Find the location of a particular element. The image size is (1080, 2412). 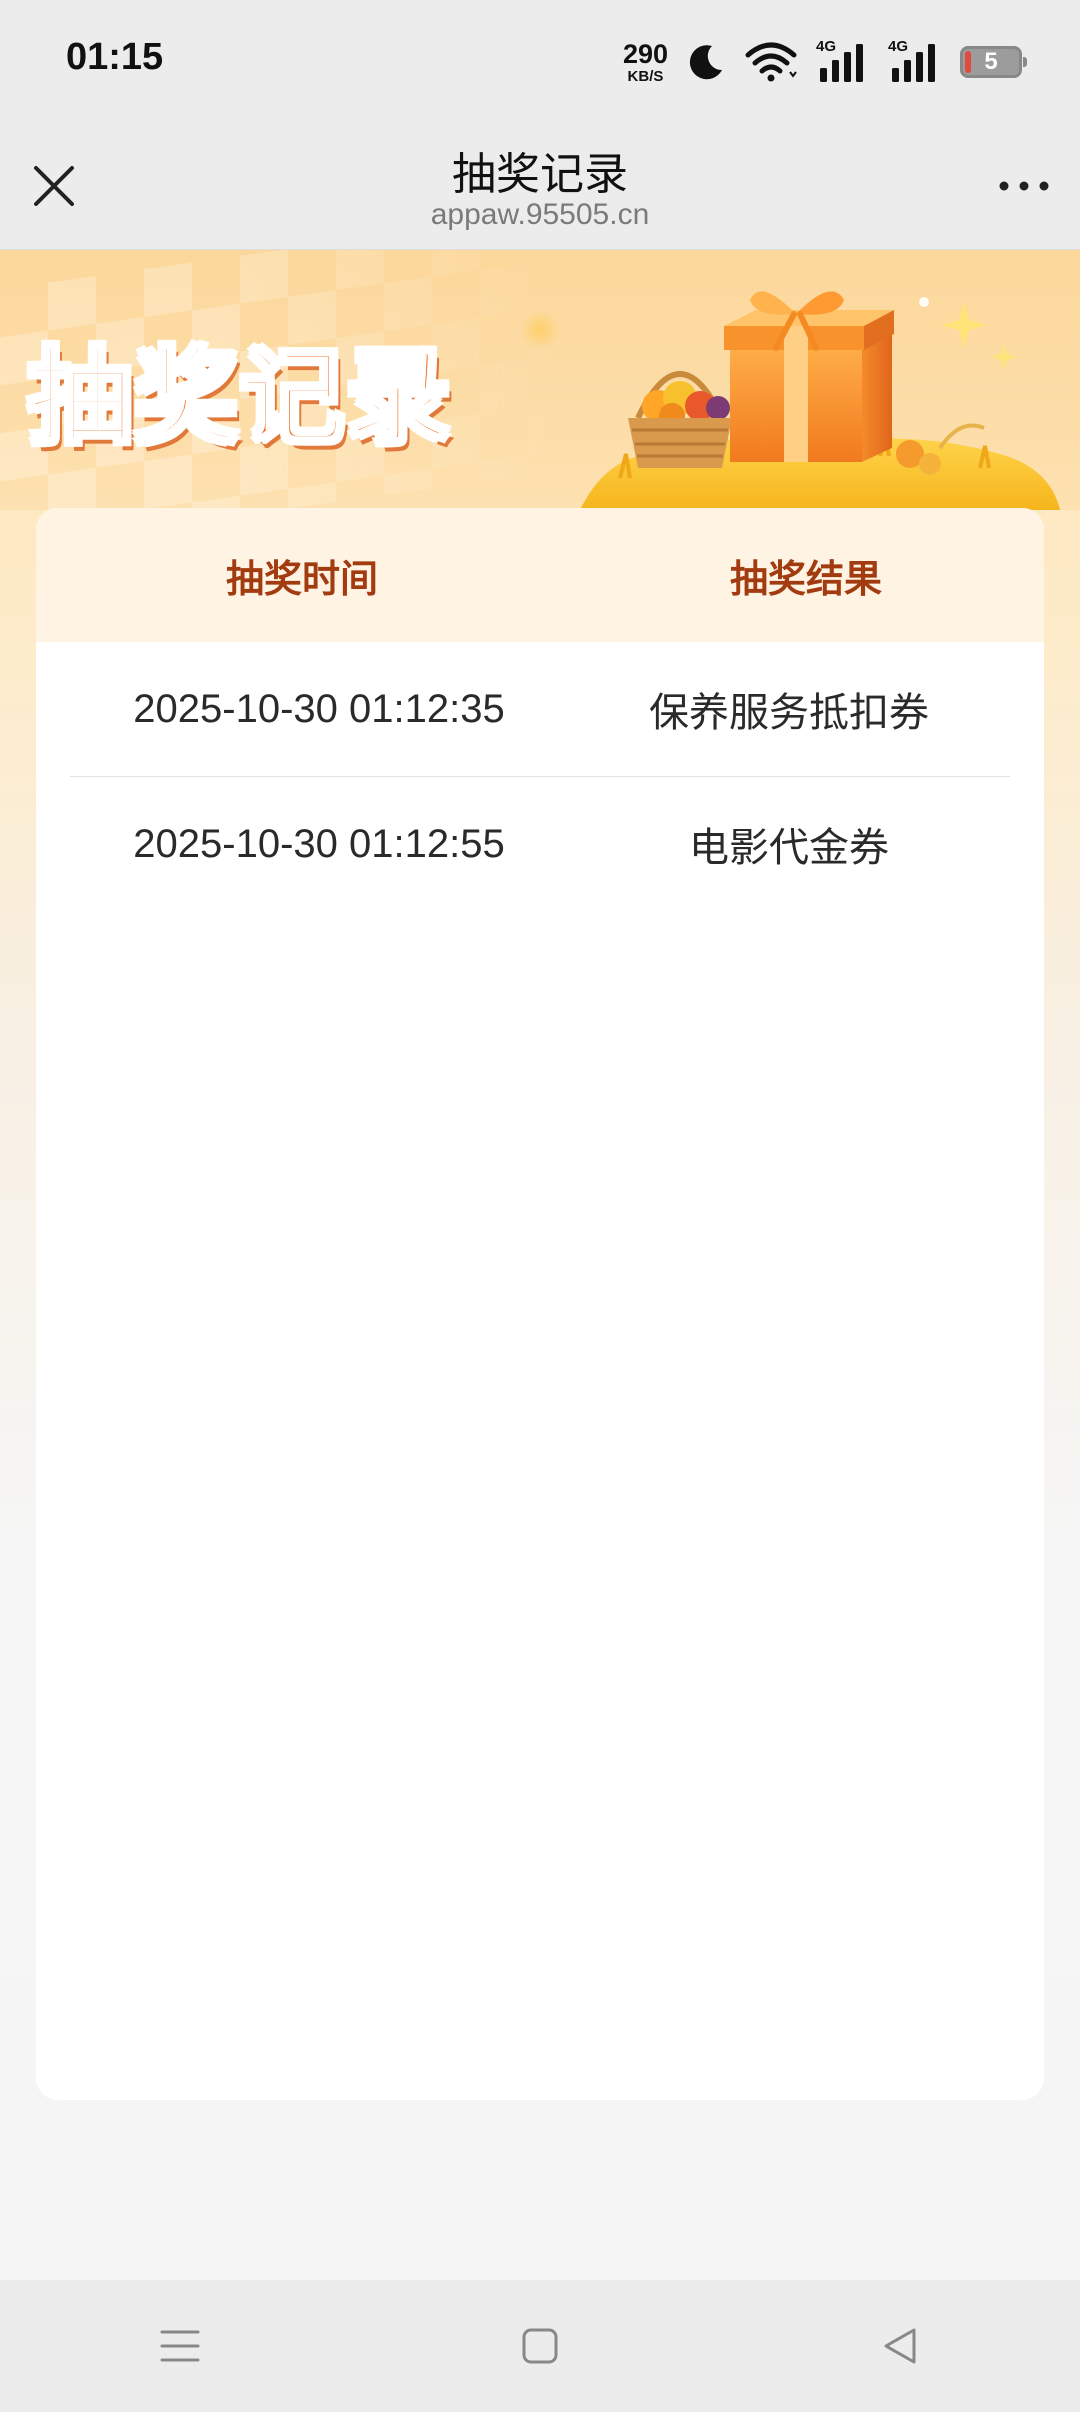

home-icon is located at coordinates (540, 2346).